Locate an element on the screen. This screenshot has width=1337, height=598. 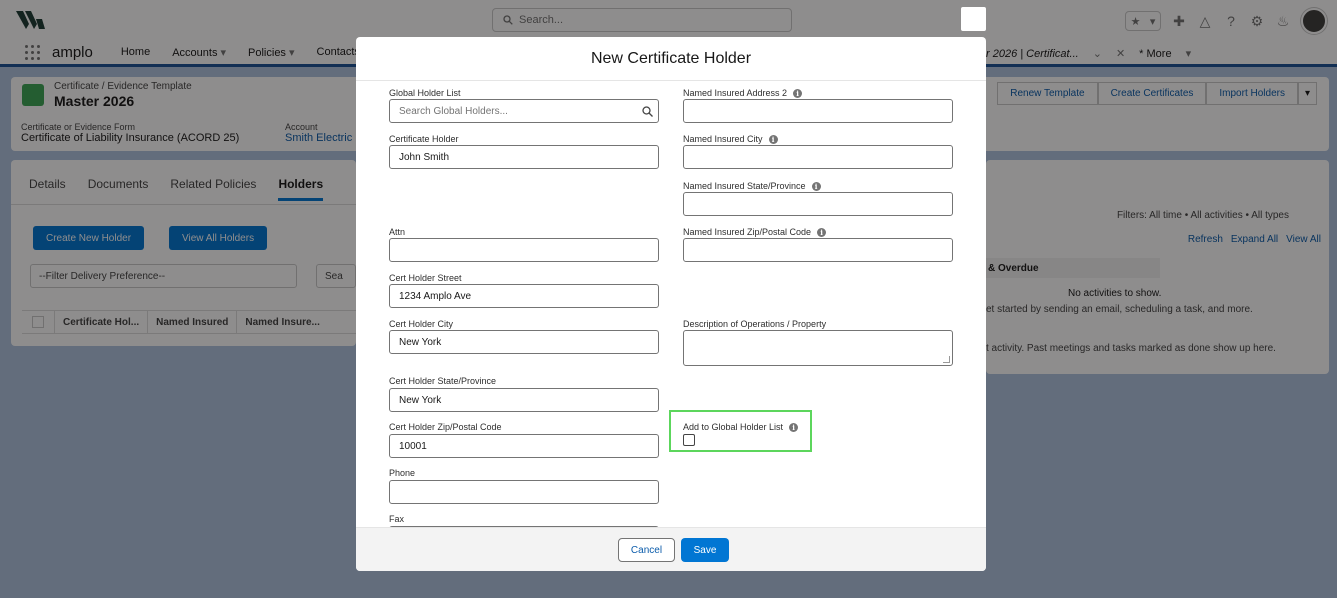
phone-label: Phone is located at coordinates (402, 473).